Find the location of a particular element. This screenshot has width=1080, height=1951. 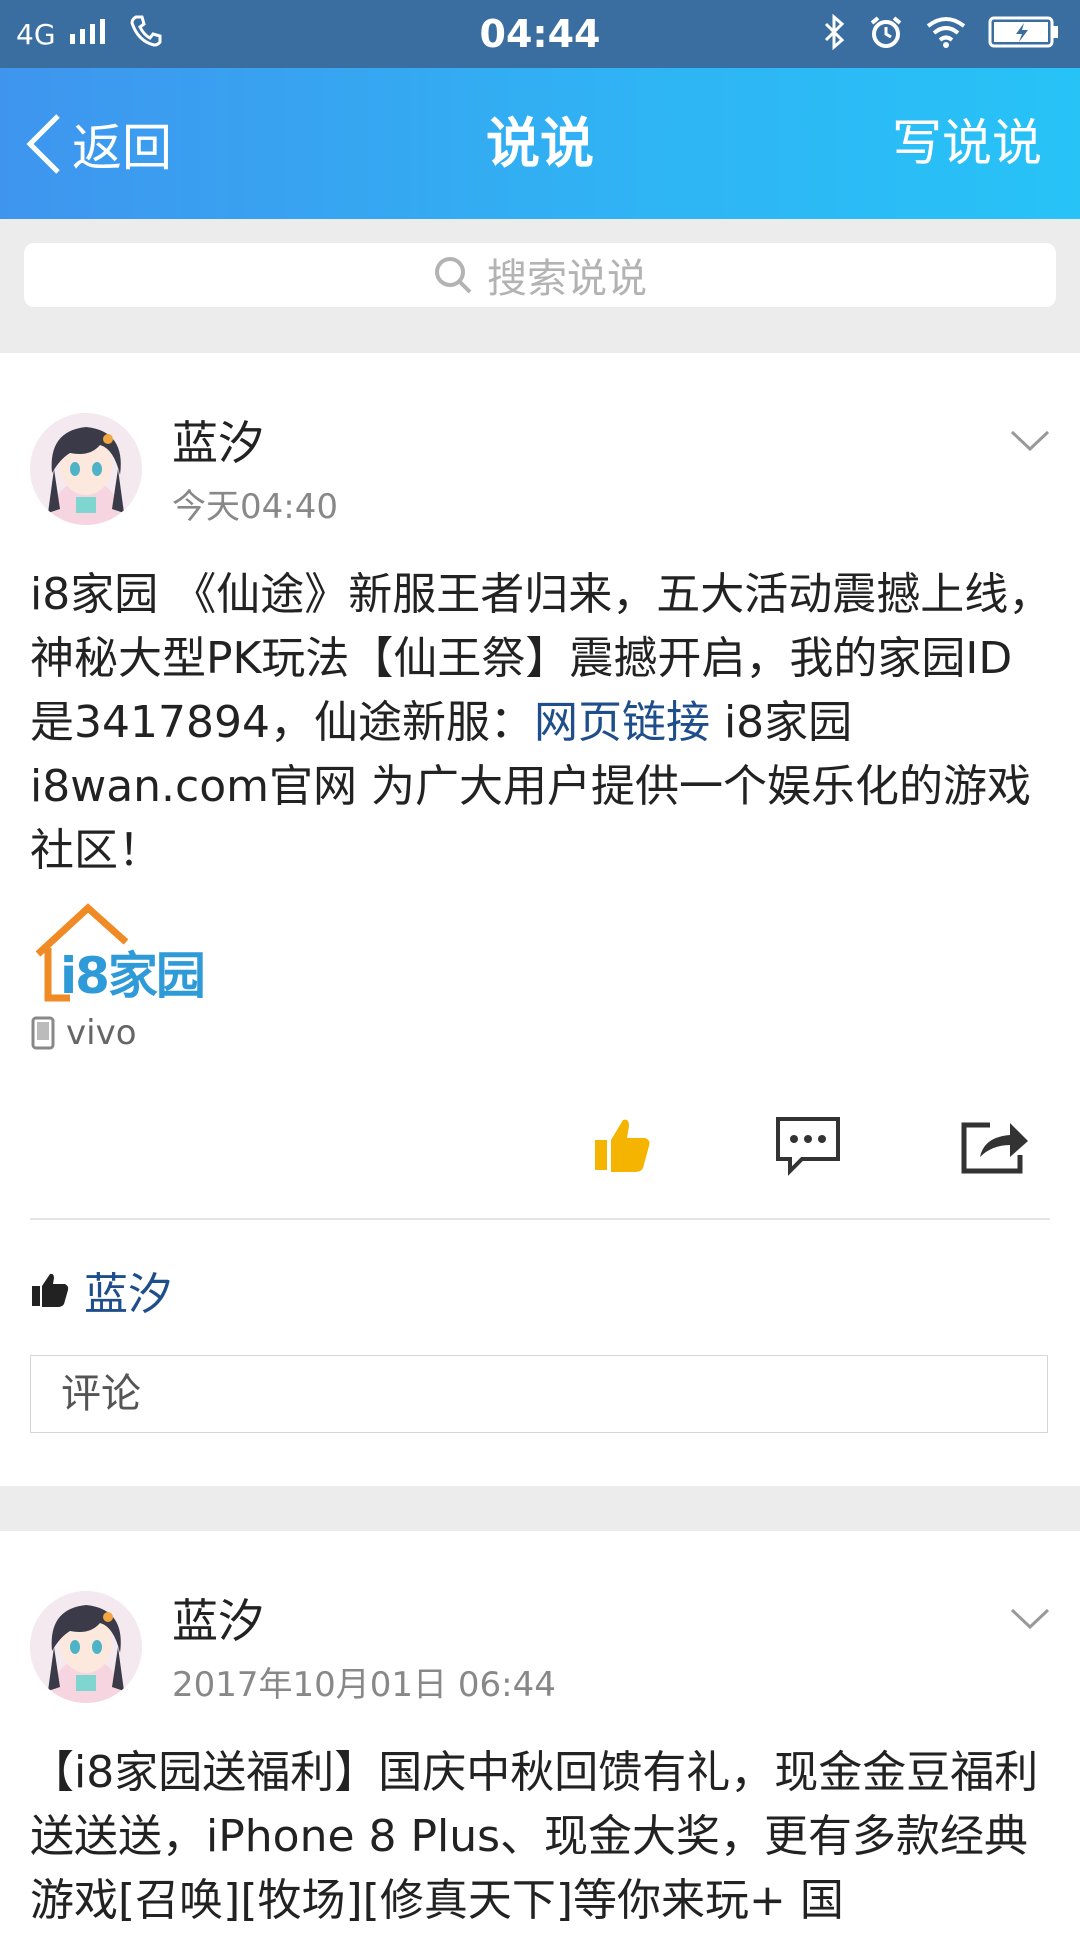

web-link: 网页链接 is located at coordinates (622, 722).